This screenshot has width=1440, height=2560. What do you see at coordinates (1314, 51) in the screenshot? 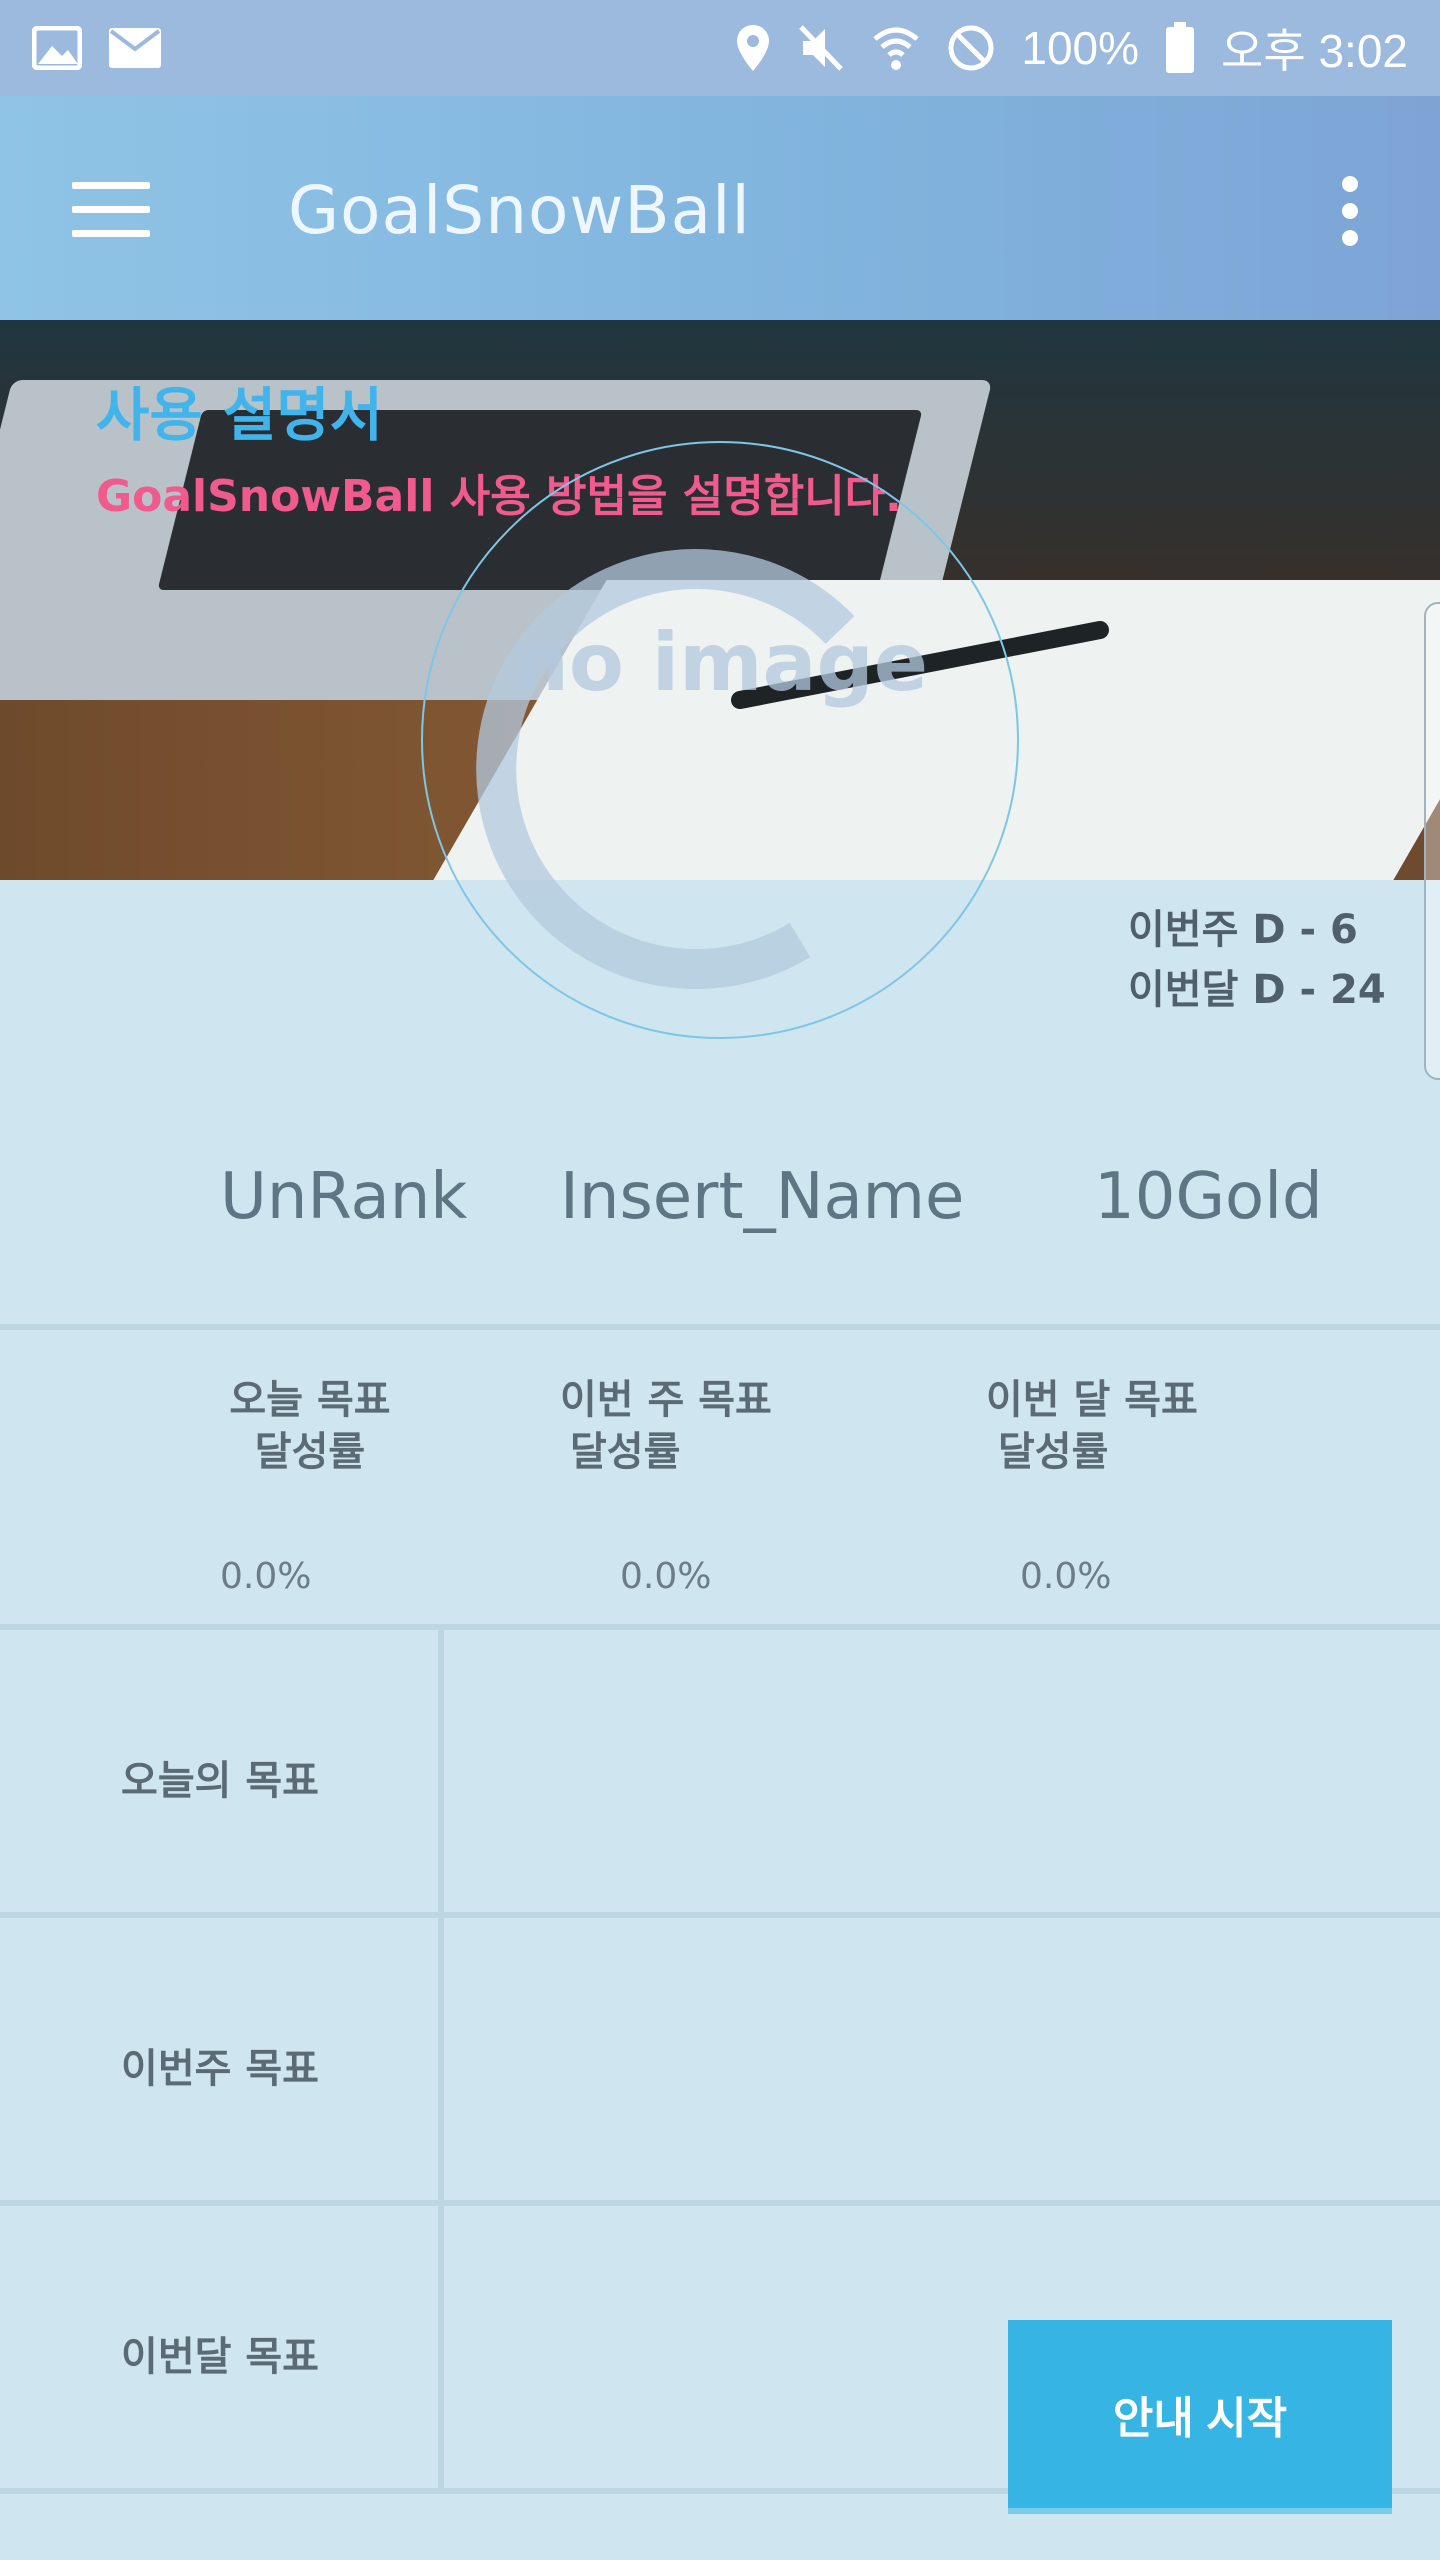
I see `clock: 오후 3:02` at bounding box center [1314, 51].